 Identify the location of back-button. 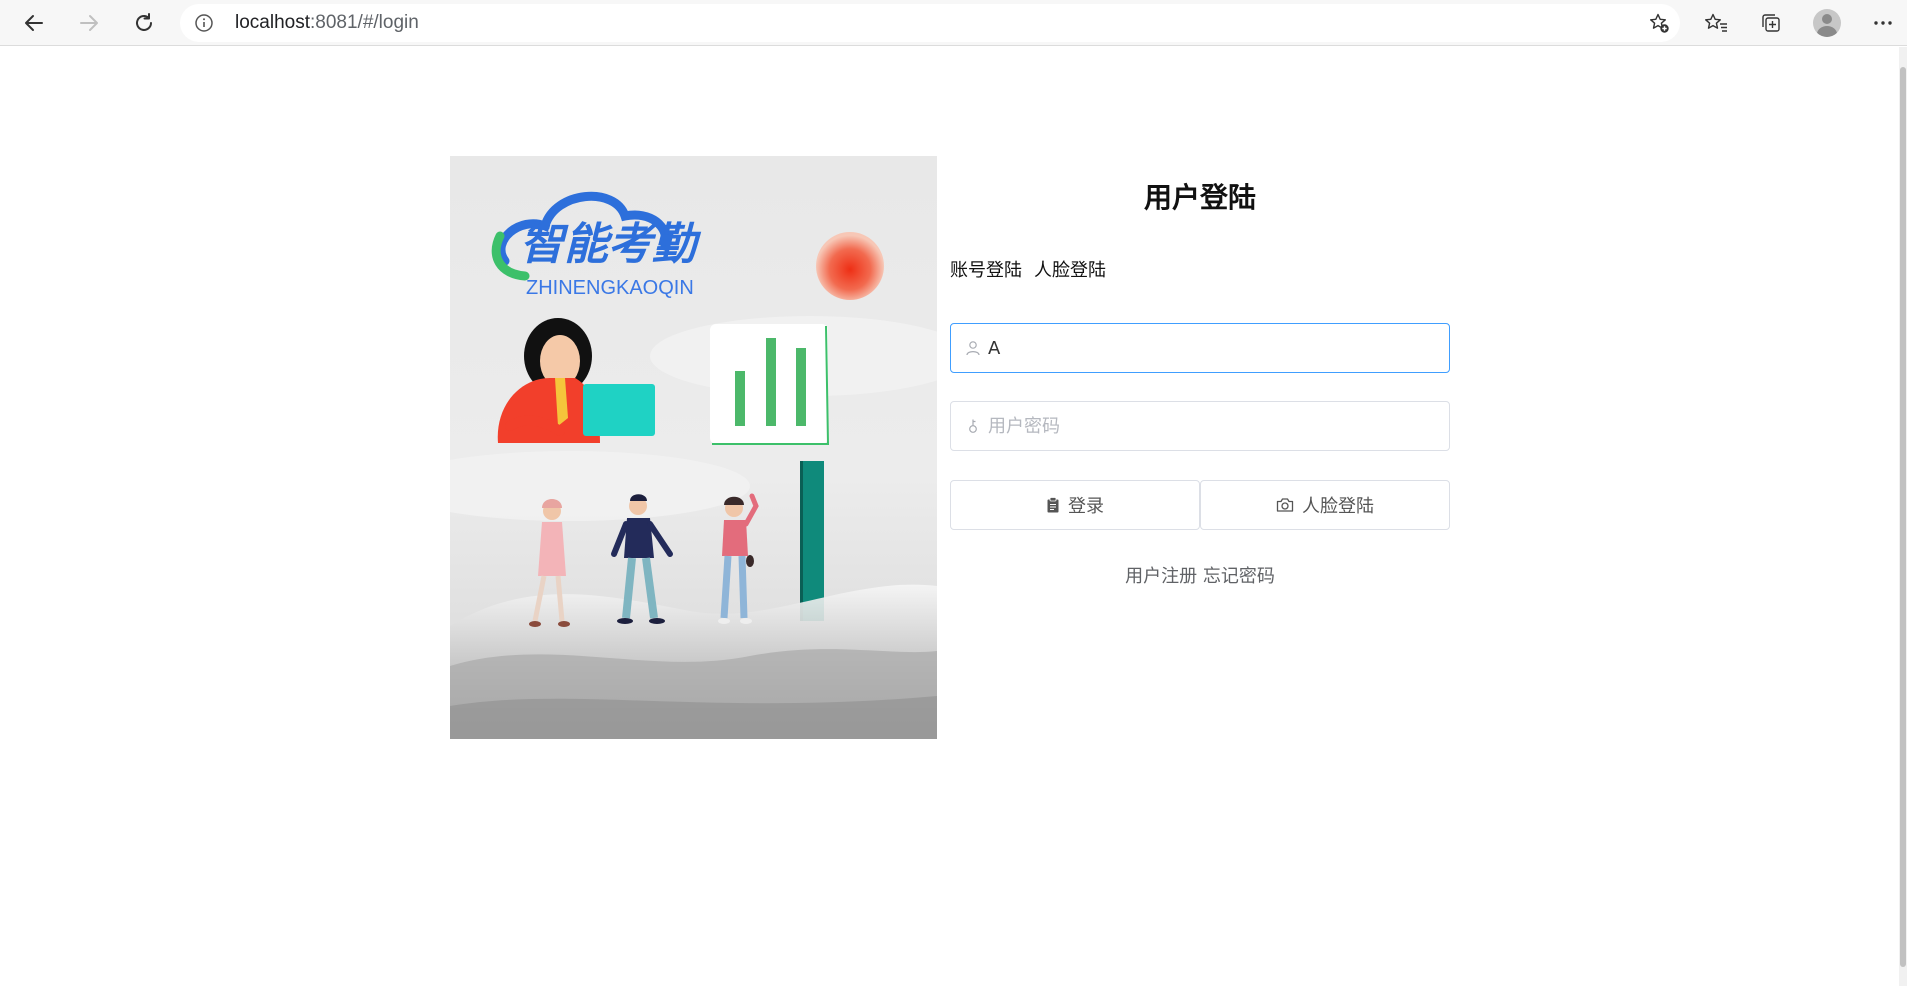
(34, 23).